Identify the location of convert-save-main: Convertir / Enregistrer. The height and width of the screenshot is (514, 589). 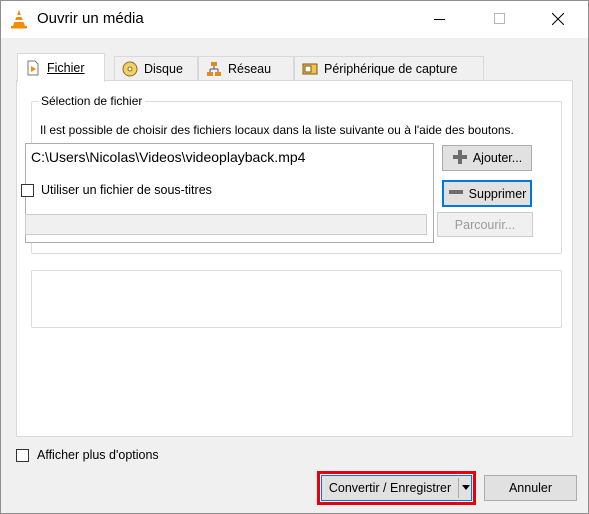
(390, 488).